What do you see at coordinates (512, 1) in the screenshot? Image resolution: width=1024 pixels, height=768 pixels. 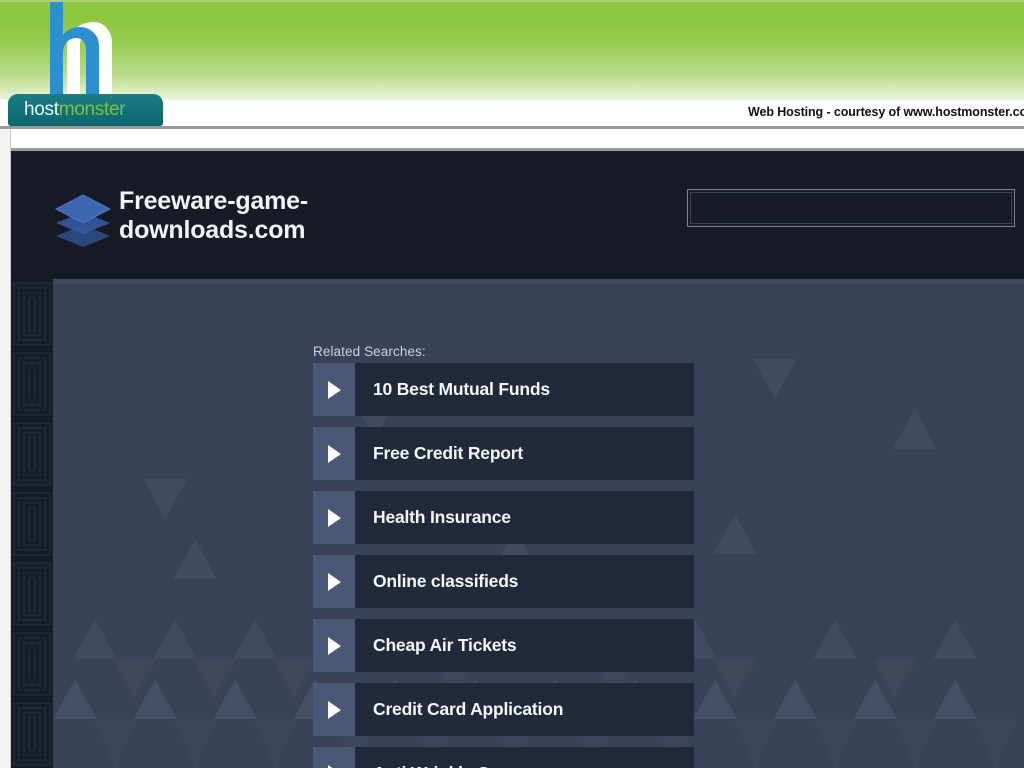 I see `banner-top-line` at bounding box center [512, 1].